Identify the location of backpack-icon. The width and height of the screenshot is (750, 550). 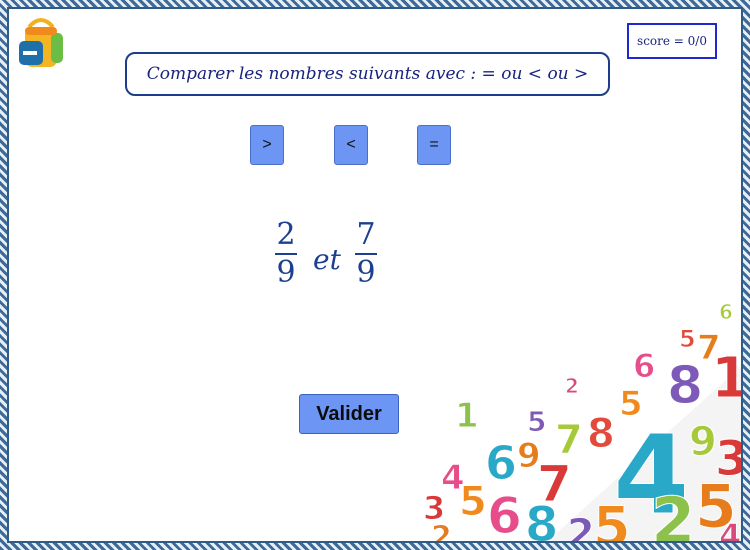
(41, 42).